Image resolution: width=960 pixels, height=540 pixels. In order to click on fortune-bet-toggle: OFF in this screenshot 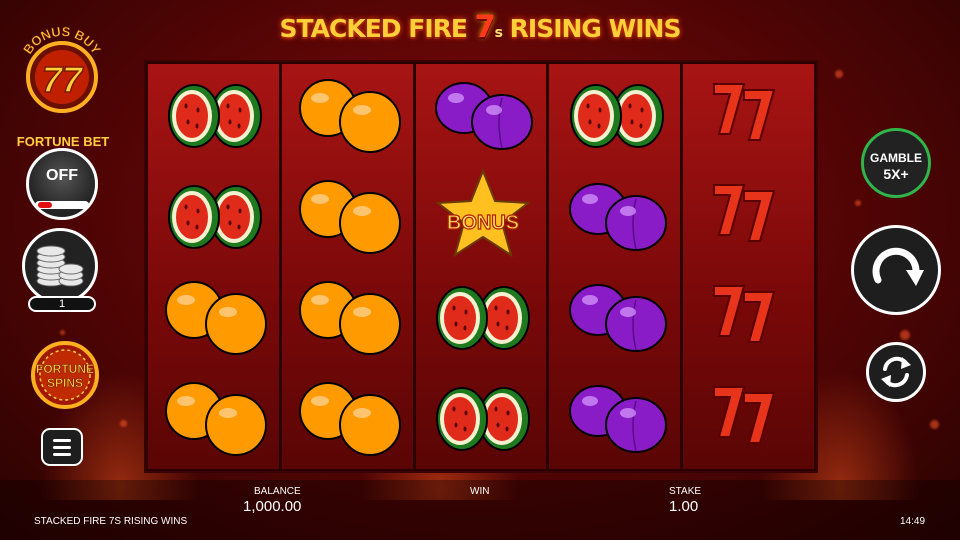, I will do `click(62, 184)`.